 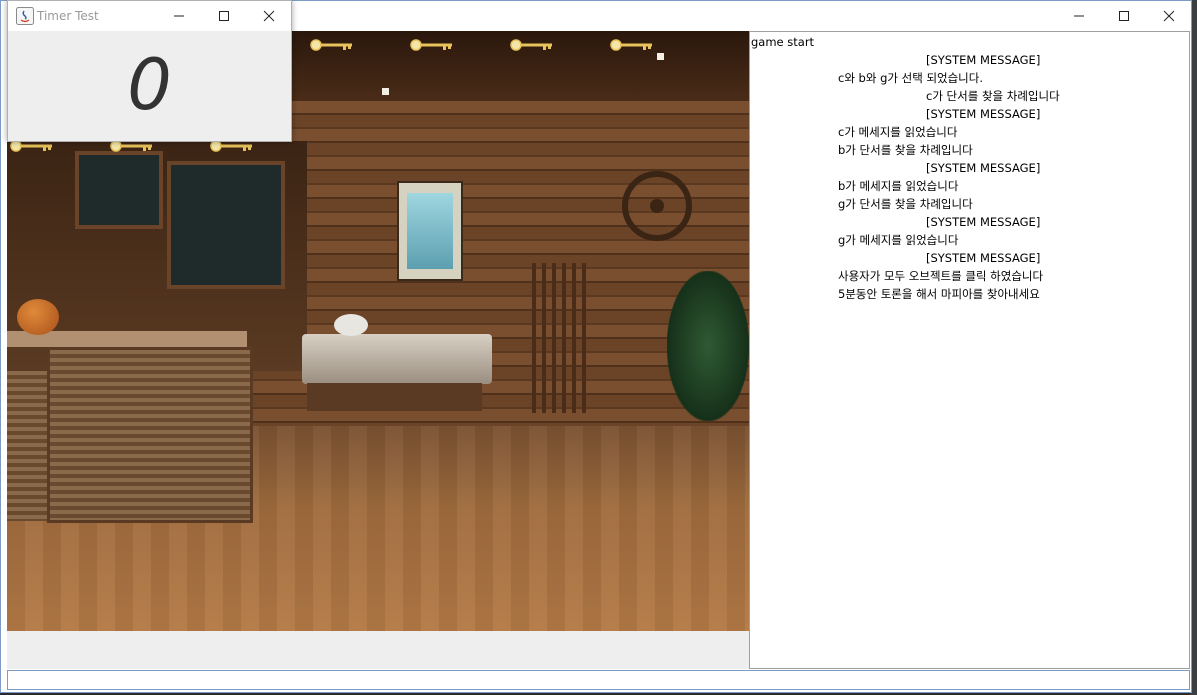 I want to click on pumpkin-object, so click(x=38, y=317).